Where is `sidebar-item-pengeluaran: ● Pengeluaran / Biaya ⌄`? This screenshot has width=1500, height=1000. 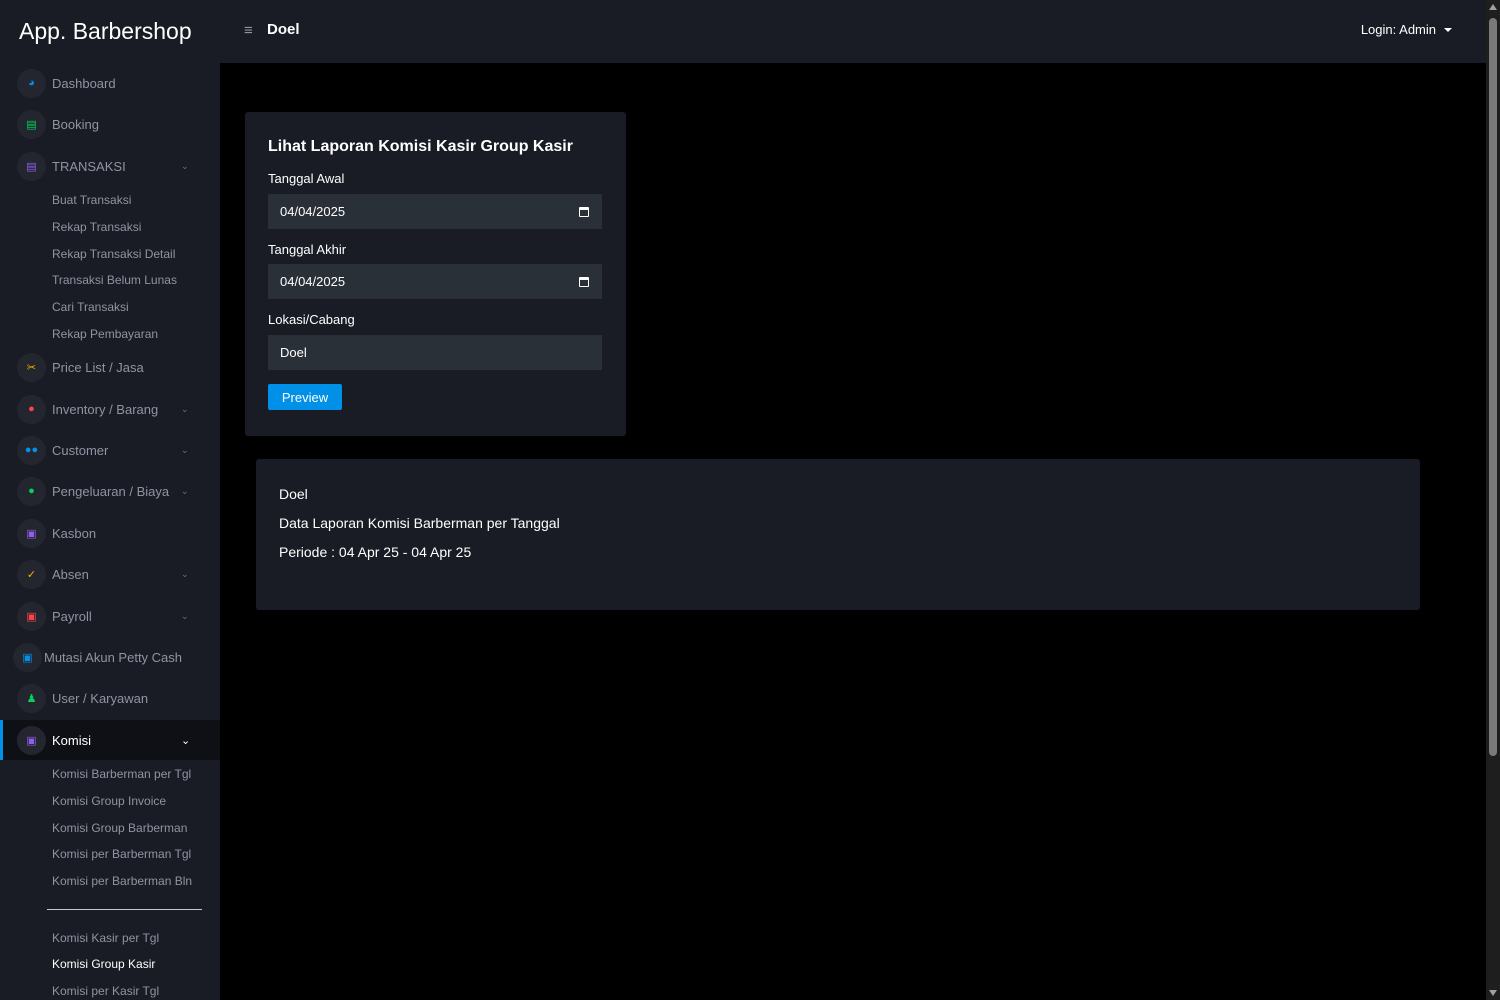
sidebar-item-pengeluaran: ● Pengeluaran / Biaya ⌄ is located at coordinates (110, 491).